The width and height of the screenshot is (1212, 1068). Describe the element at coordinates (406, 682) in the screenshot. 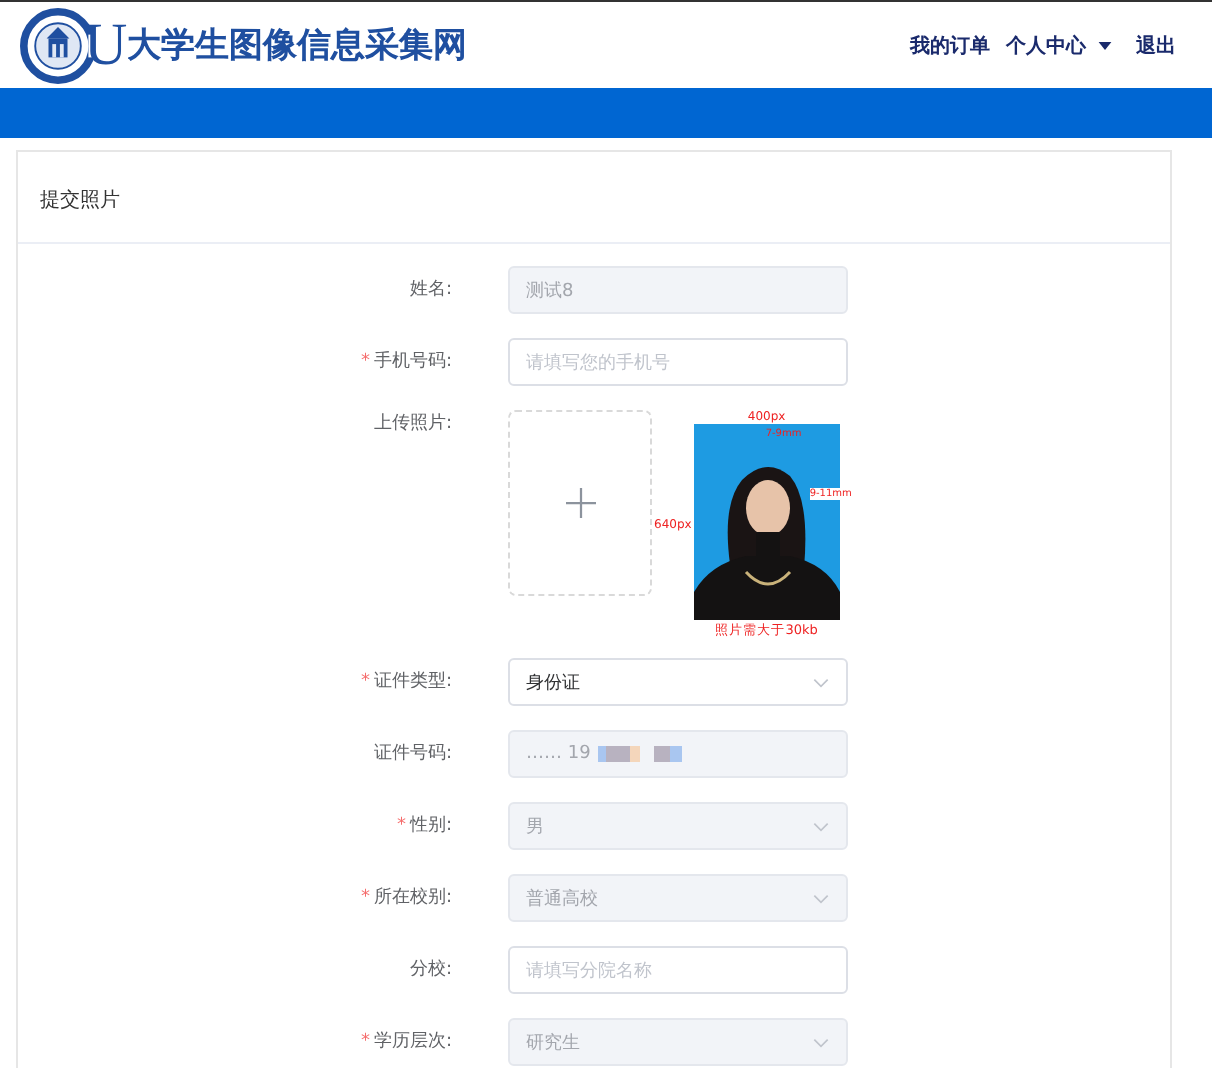

I see `field-label: * 证件类型:` at that location.